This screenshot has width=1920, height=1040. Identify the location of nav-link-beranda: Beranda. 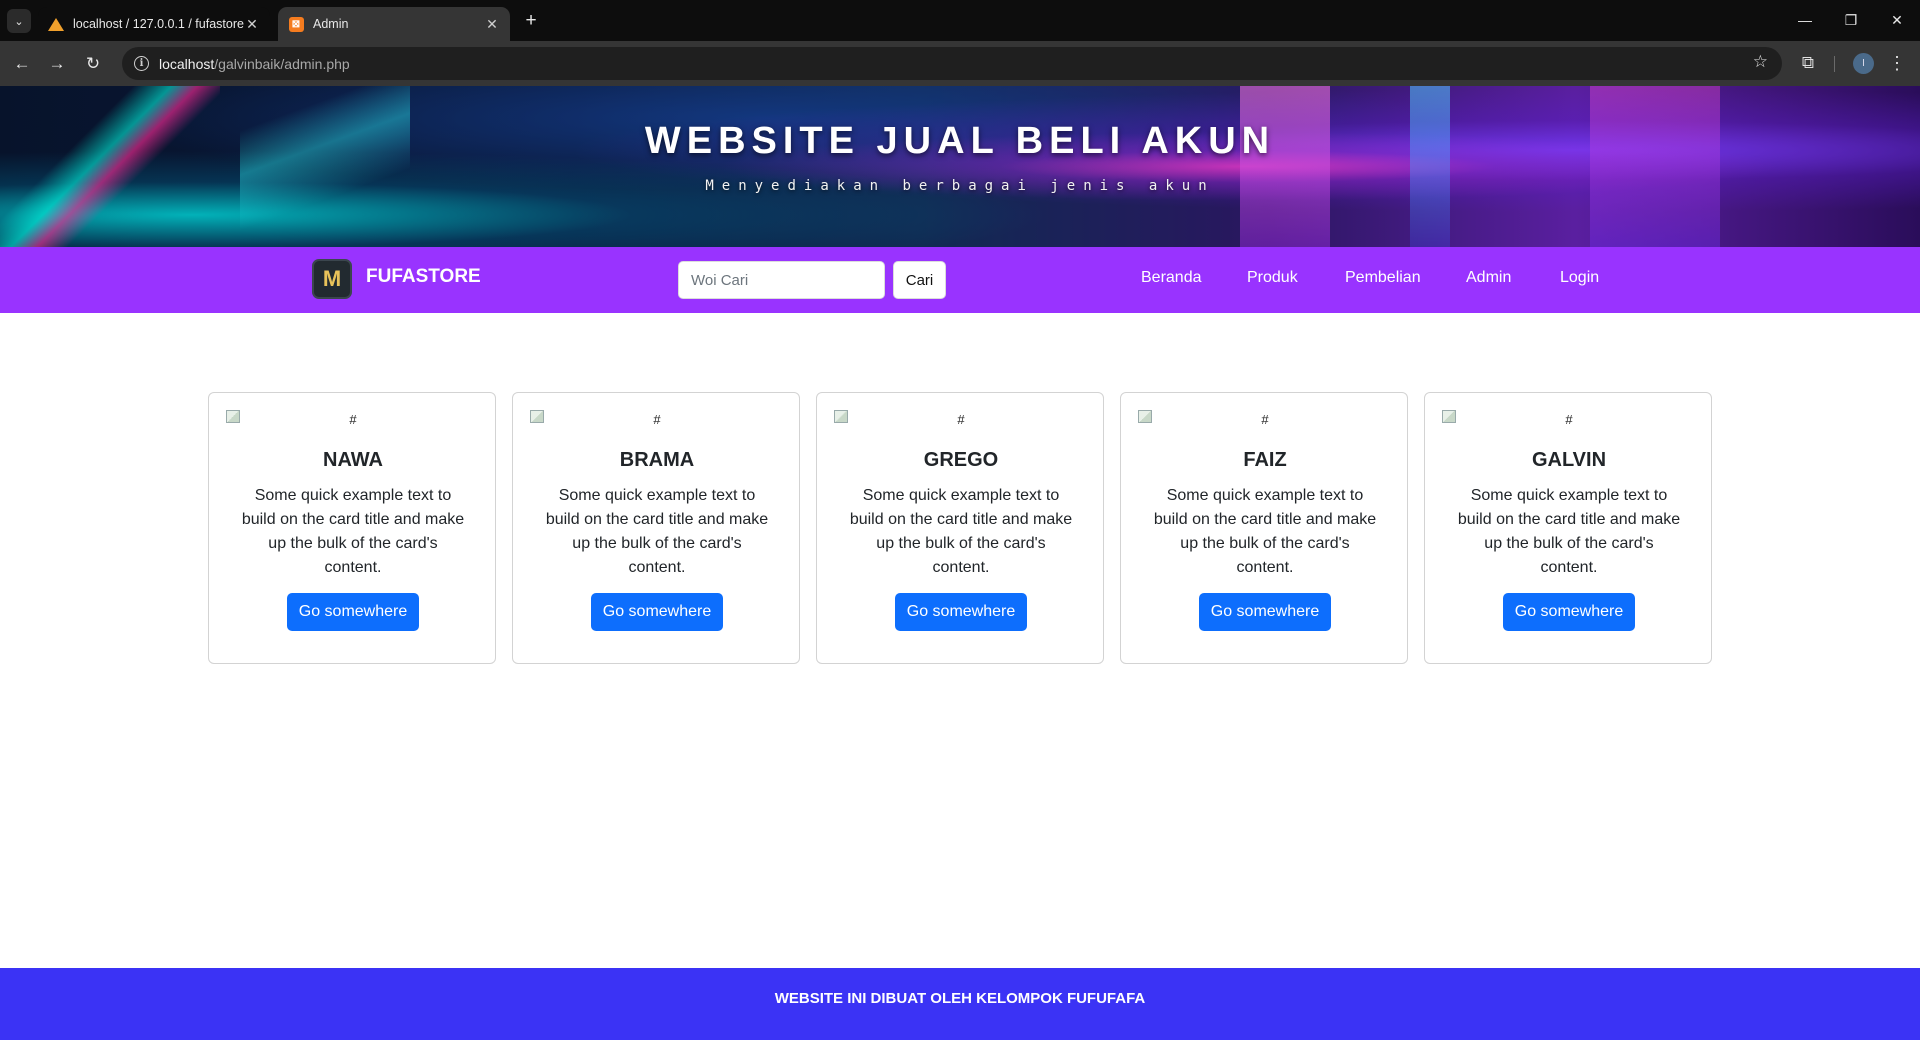
(1171, 278).